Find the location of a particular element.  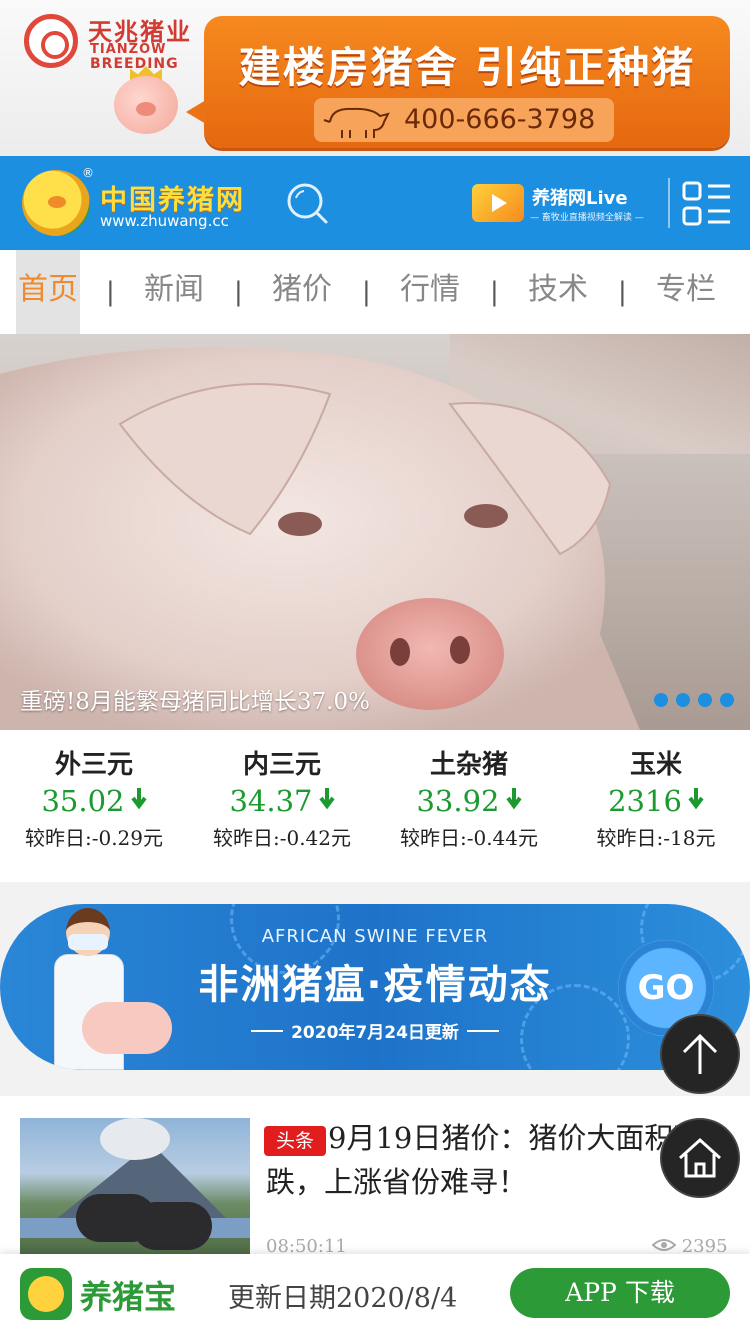

registered-mark: ® is located at coordinates (88, 173).